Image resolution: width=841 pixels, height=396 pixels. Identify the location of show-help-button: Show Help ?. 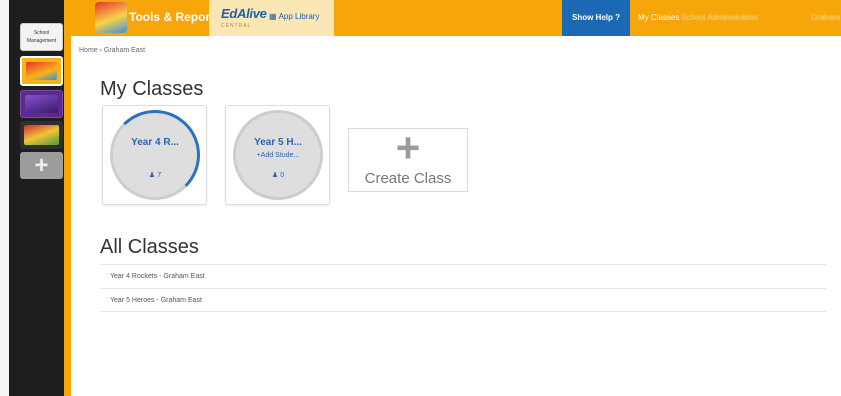
(596, 18).